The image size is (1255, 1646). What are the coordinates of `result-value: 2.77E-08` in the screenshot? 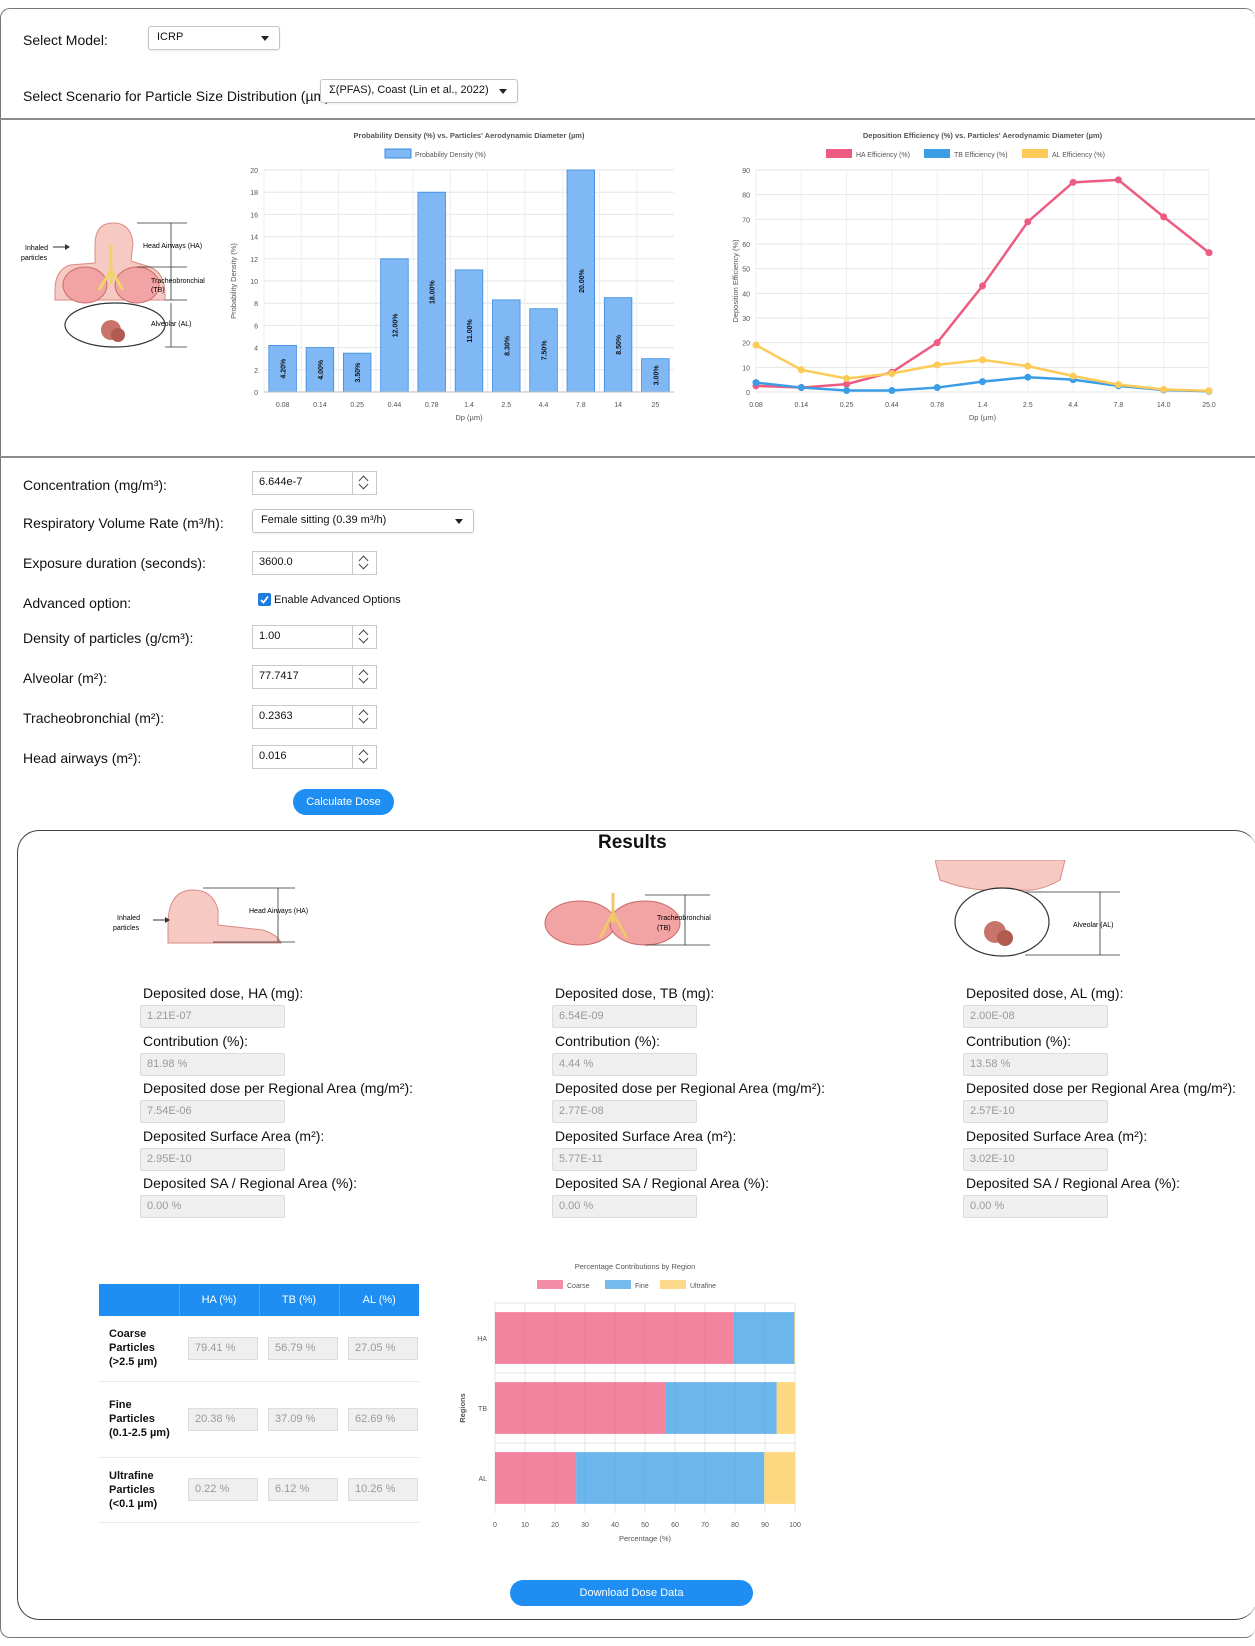 It's located at (624, 1111).